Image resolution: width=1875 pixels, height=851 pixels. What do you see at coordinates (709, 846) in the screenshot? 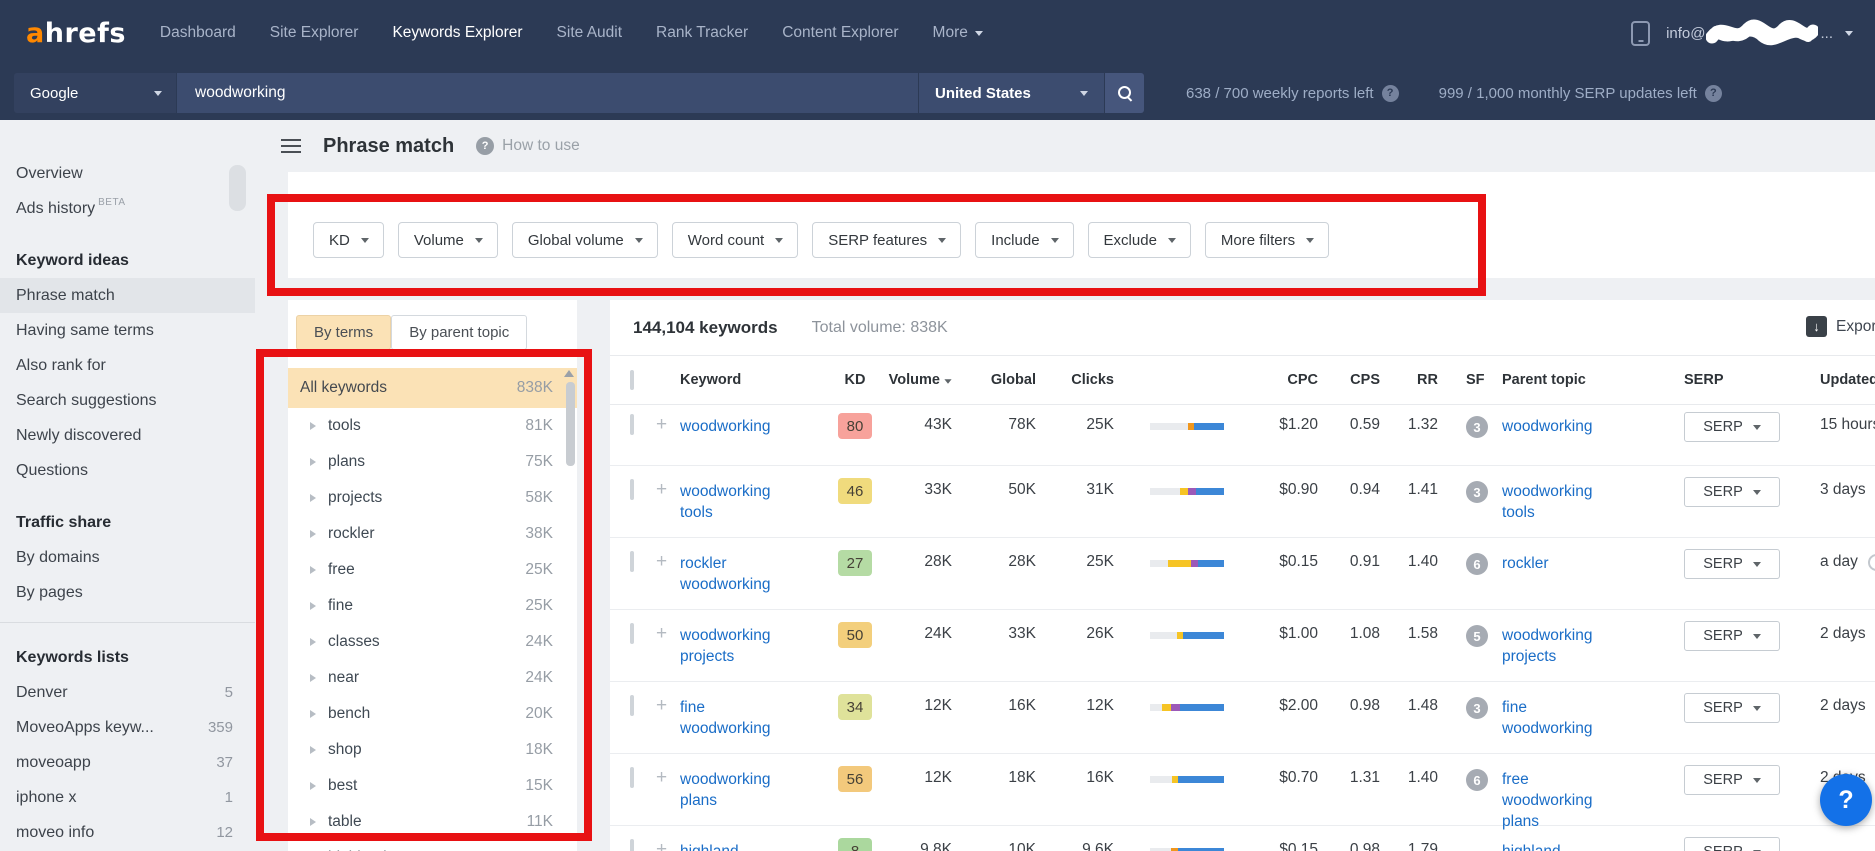
I see `keyword-link: highland` at bounding box center [709, 846].